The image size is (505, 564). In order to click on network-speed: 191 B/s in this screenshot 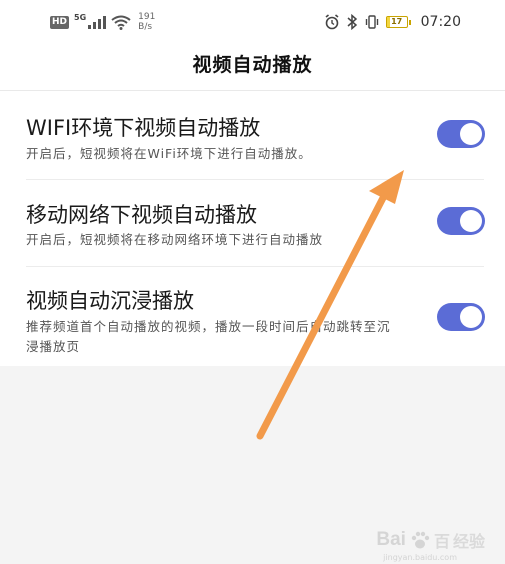, I will do `click(146, 22)`.